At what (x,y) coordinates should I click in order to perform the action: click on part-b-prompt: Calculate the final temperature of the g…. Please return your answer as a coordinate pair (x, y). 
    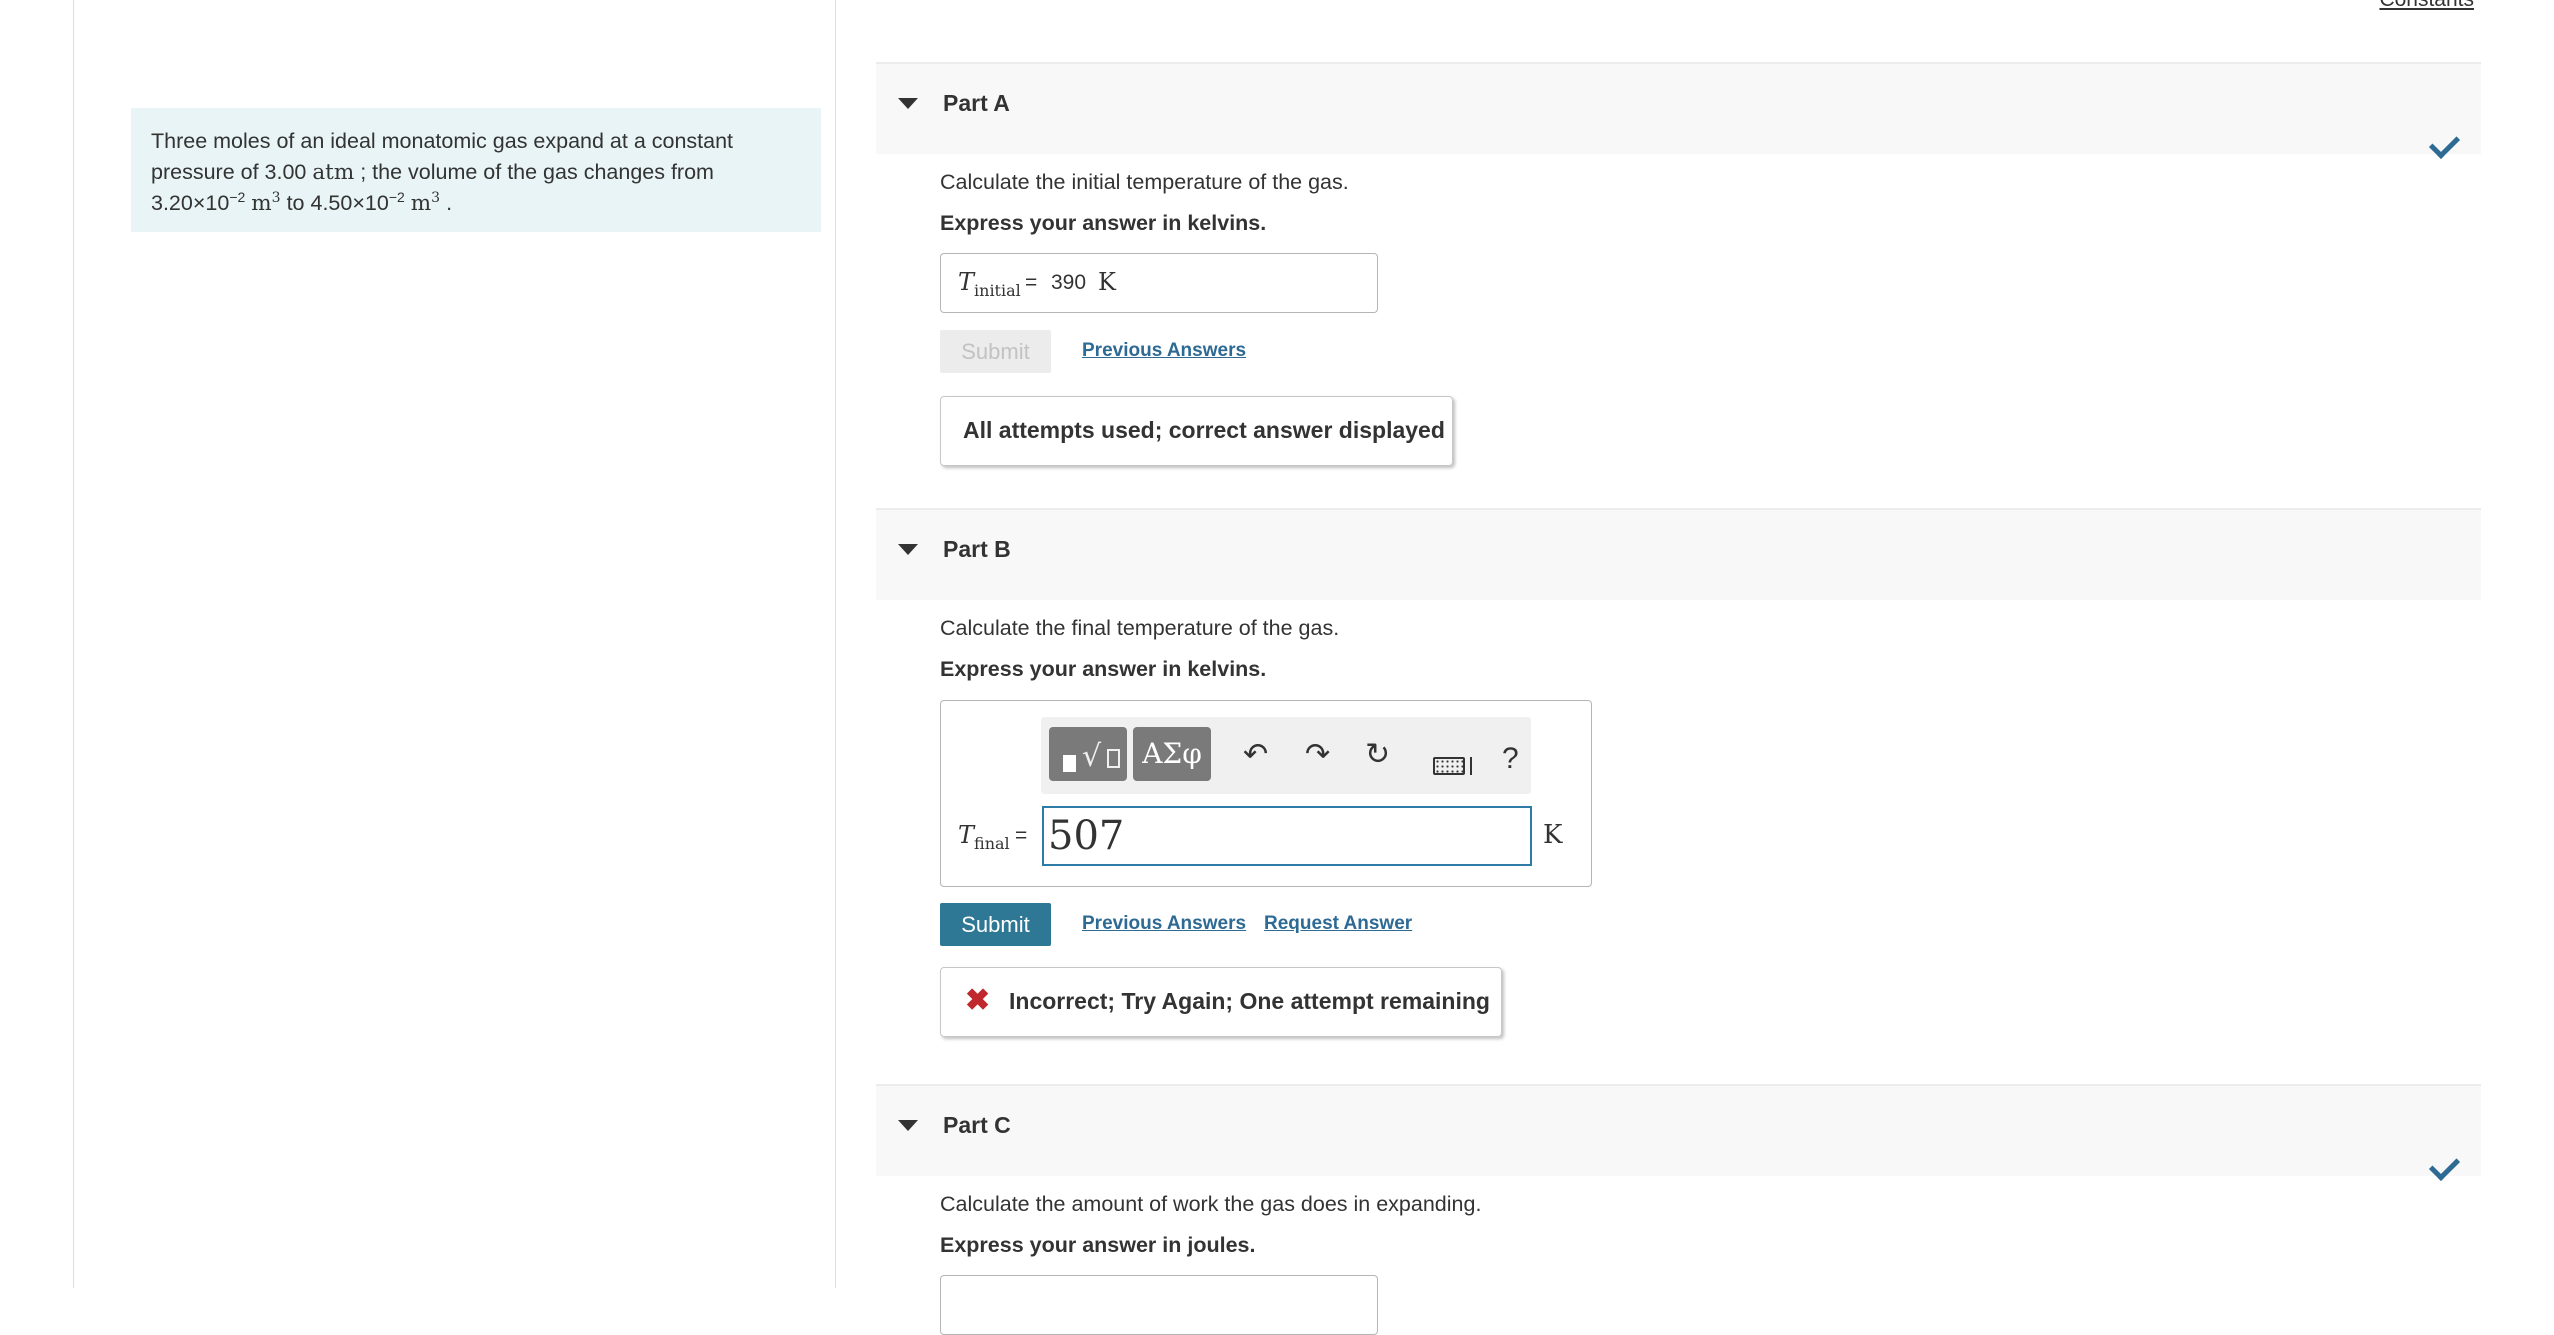
    Looking at the image, I should click on (1140, 628).